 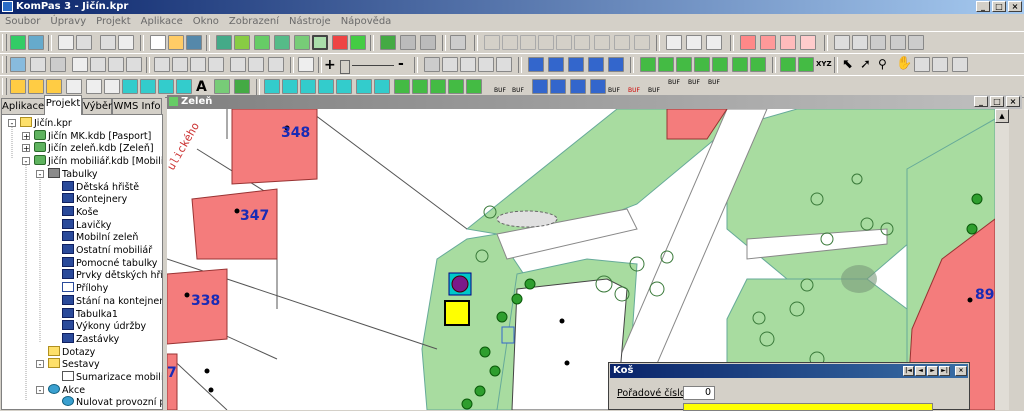 I want to click on tree-node: Nulovat provozní pro, so click(x=112, y=402).